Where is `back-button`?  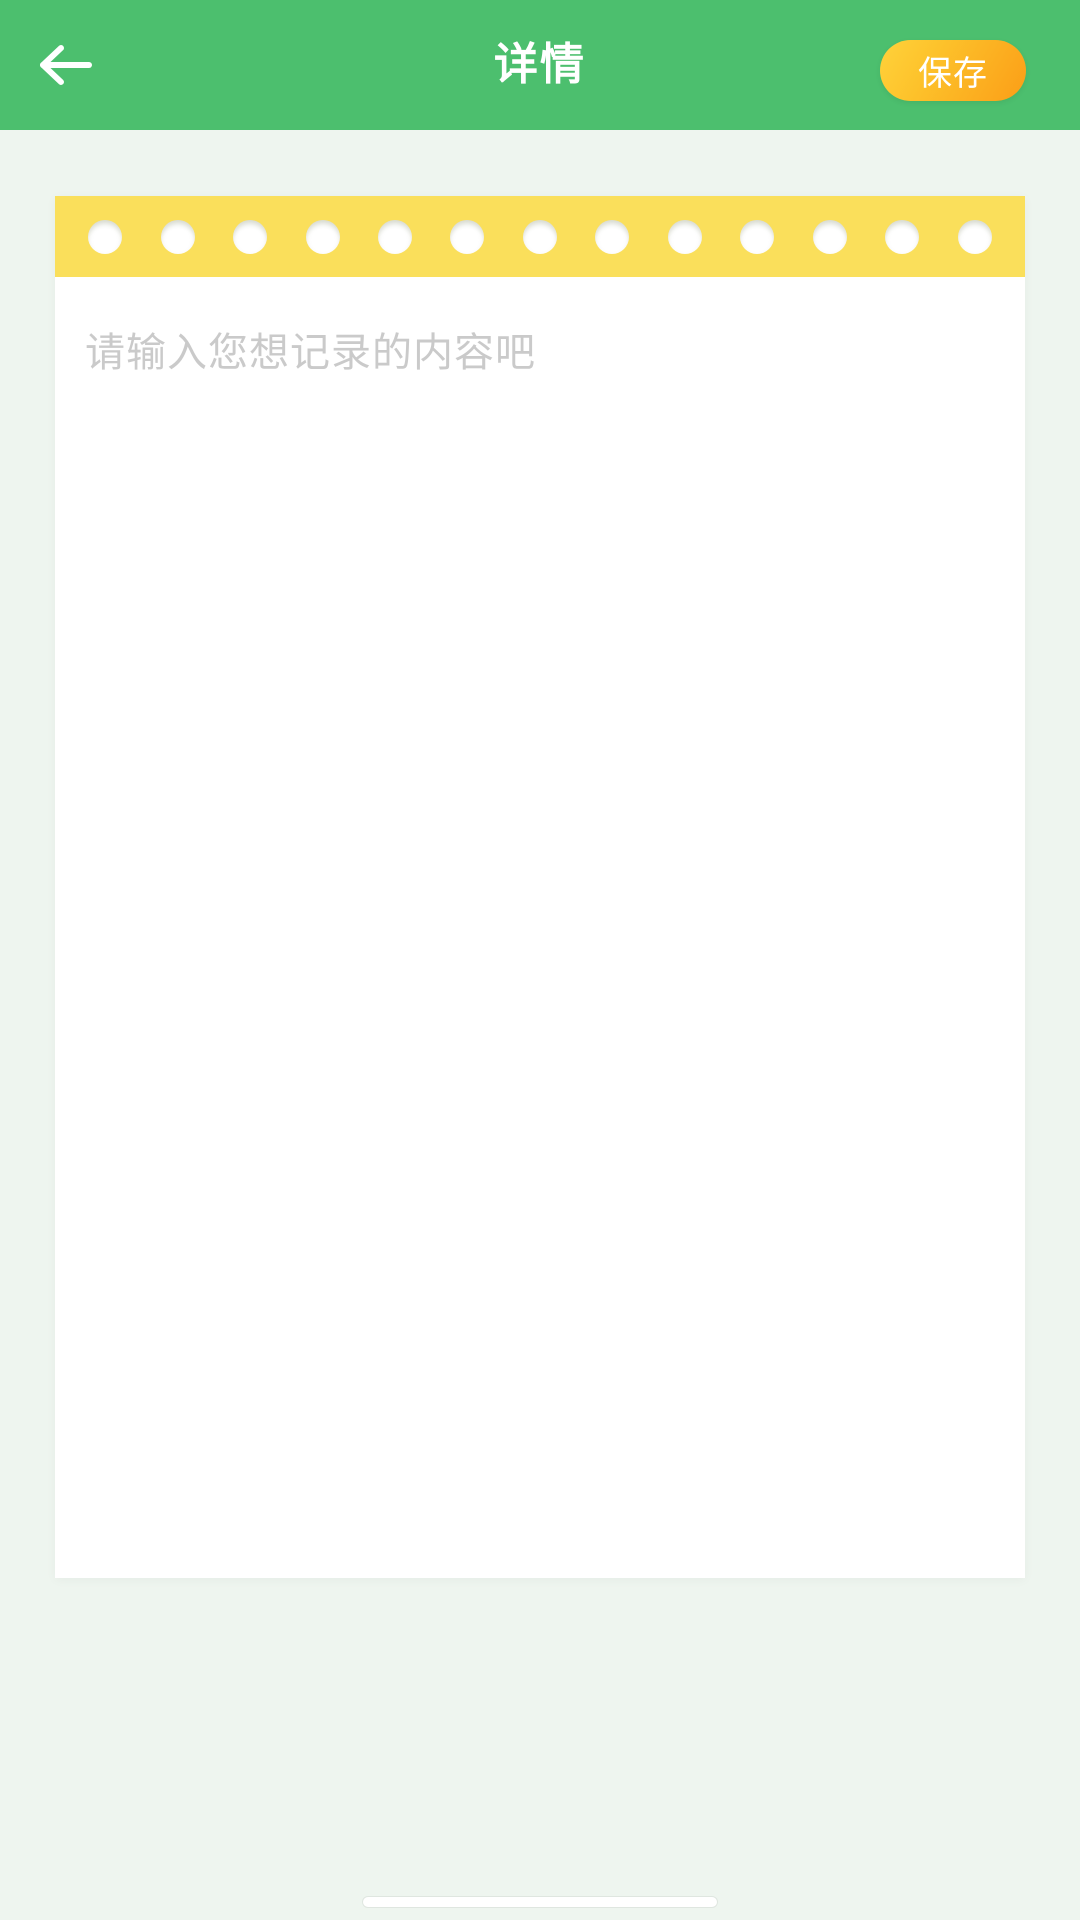 back-button is located at coordinates (65, 65).